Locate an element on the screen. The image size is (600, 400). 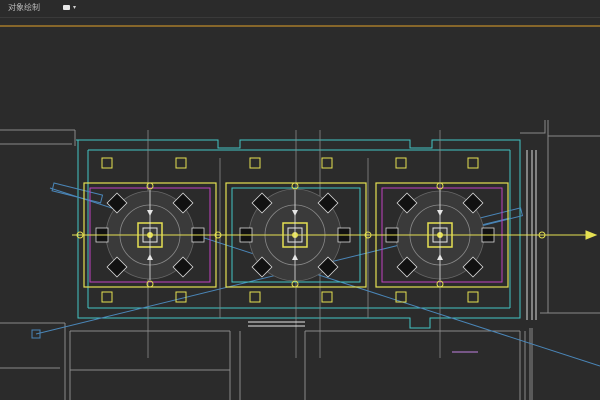
detail-marks is located at coordinates (363, 337).